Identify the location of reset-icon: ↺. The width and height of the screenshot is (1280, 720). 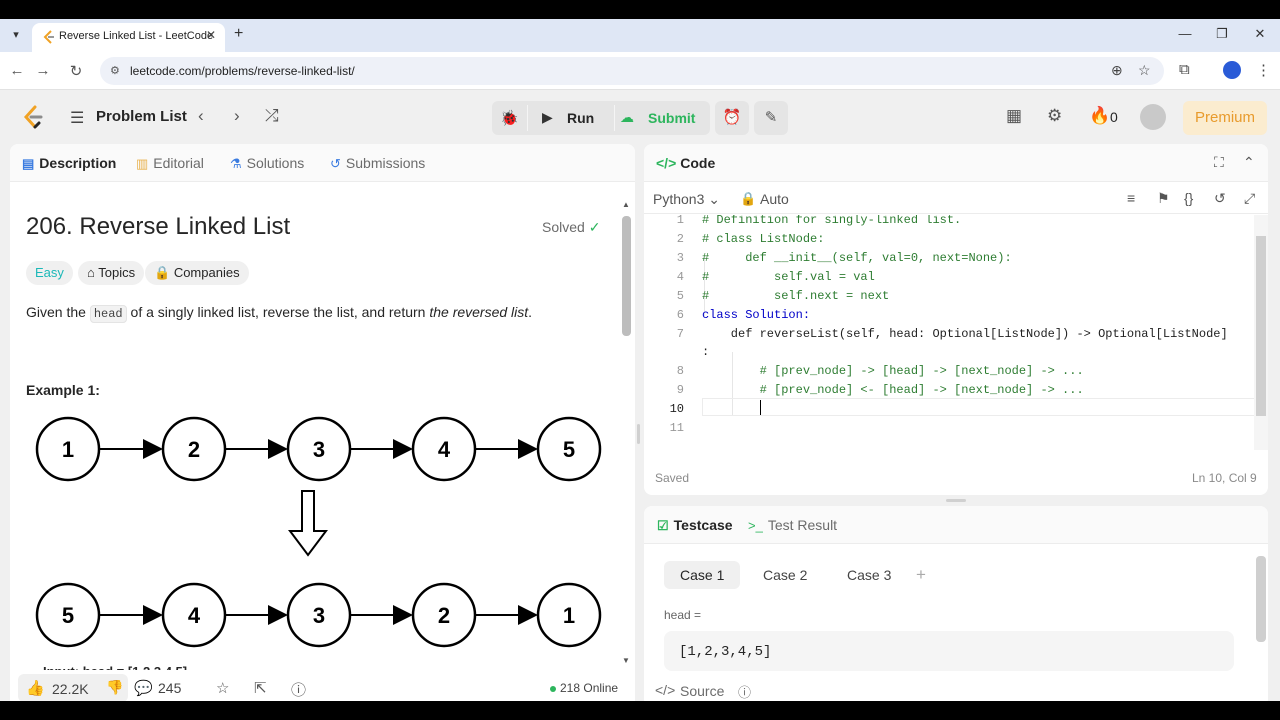
(1220, 198).